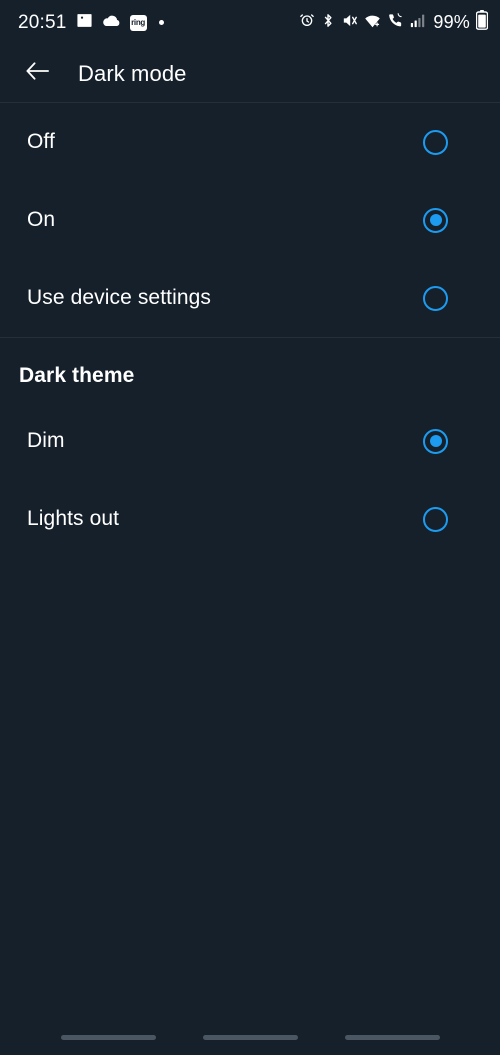  Describe the element at coordinates (138, 22) in the screenshot. I see `ring-app-badge-icon: ring` at that location.